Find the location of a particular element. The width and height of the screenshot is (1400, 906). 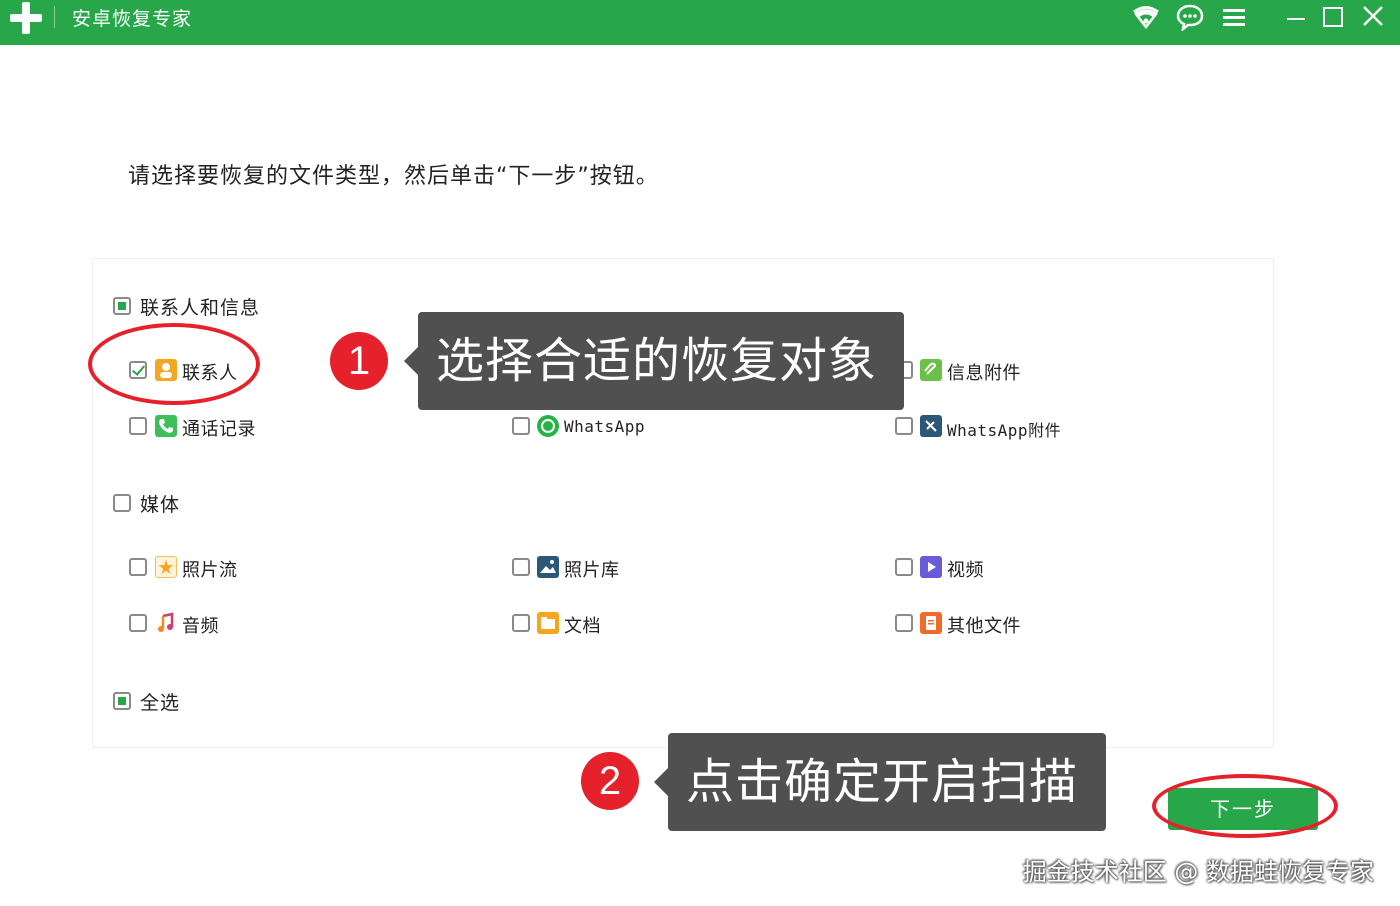

checkbox-call-log is located at coordinates (138, 426).